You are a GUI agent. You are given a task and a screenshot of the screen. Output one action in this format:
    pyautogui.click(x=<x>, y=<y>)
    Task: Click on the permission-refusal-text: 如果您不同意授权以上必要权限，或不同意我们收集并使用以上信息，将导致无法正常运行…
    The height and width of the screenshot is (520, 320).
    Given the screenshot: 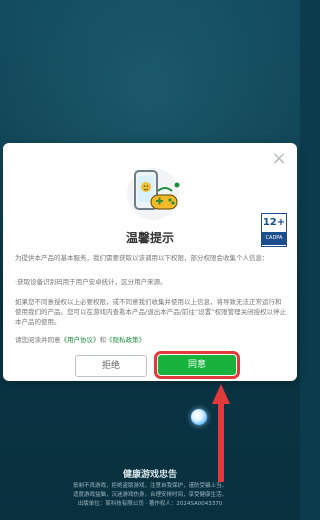 What is the action you would take?
    pyautogui.click(x=151, y=312)
    